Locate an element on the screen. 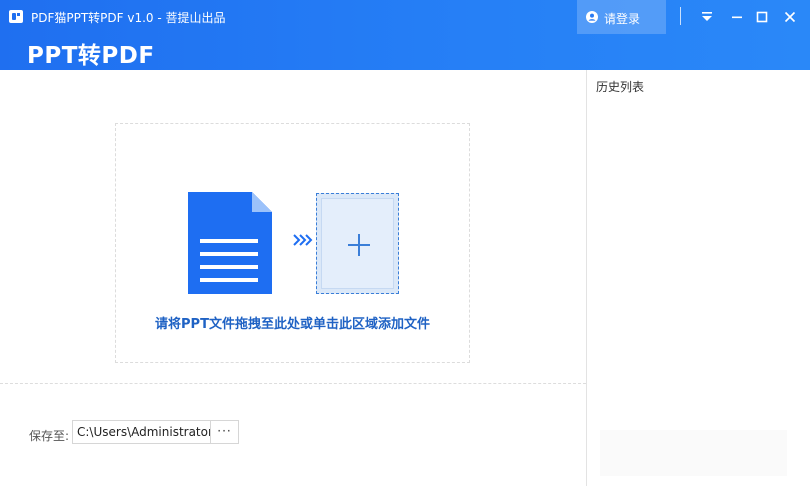 The width and height of the screenshot is (810, 486). browse-button: ··· is located at coordinates (224, 432).